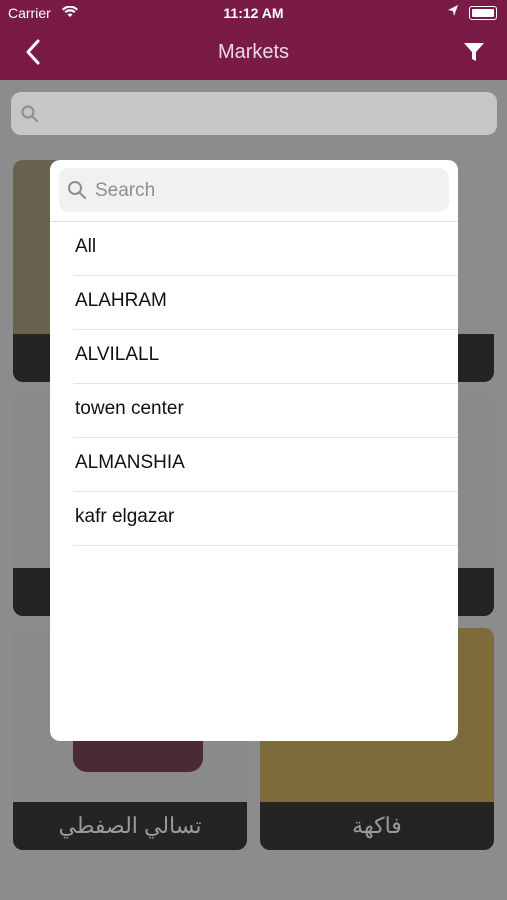  I want to click on picker-item-label: All, so click(86, 246).